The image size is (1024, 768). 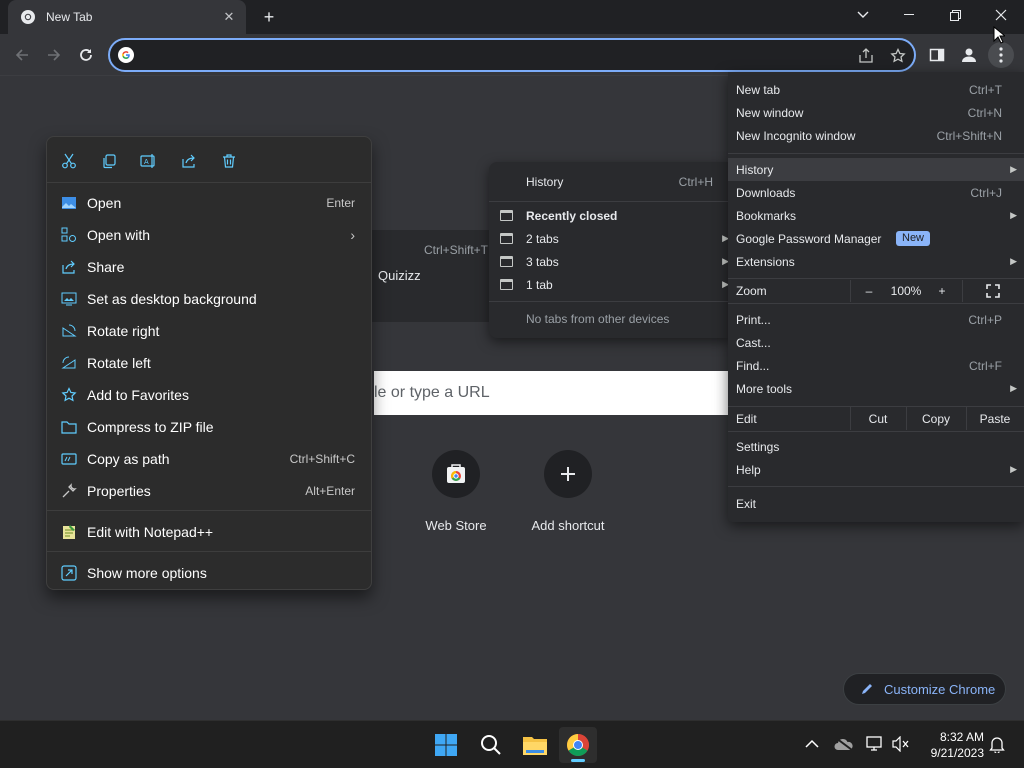 What do you see at coordinates (69, 161) in the screenshot?
I see `cut-icon` at bounding box center [69, 161].